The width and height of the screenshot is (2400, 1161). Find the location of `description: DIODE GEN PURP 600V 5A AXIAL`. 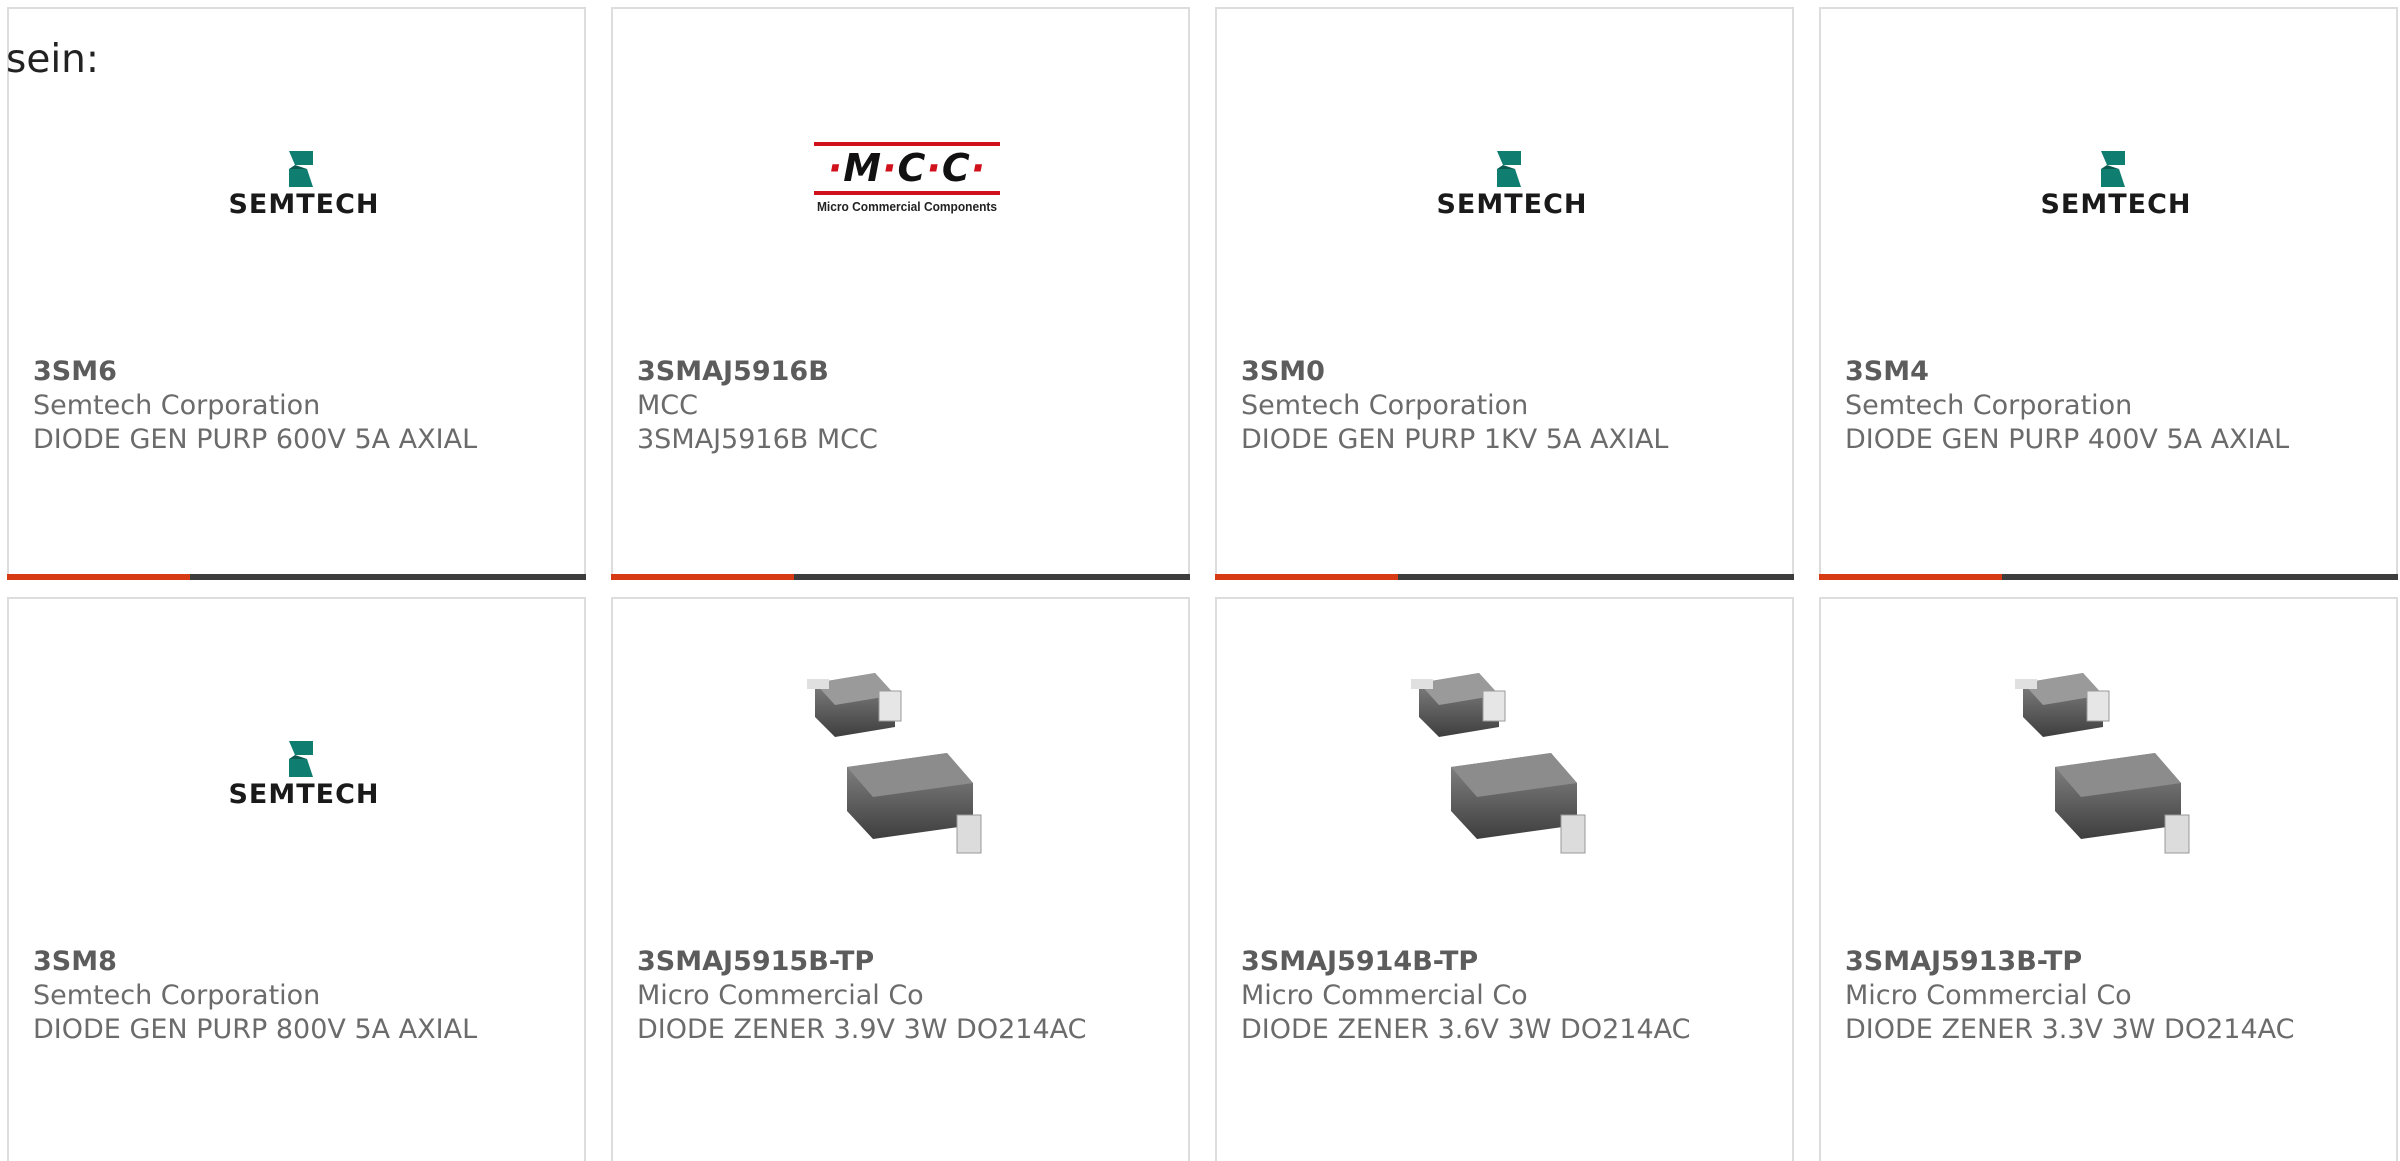

description: DIODE GEN PURP 600V 5A AXIAL is located at coordinates (255, 439).